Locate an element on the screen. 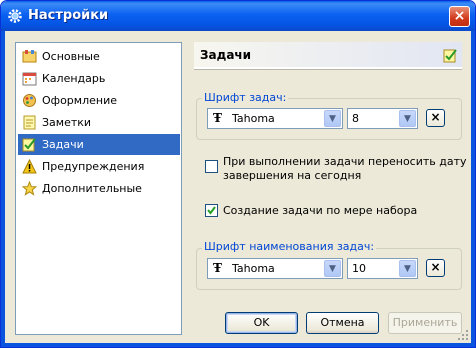 Image resolution: width=476 pixels, height=348 pixels. move-due-date-label-line1: При выполнении задачи переносить дату is located at coordinates (345, 161).